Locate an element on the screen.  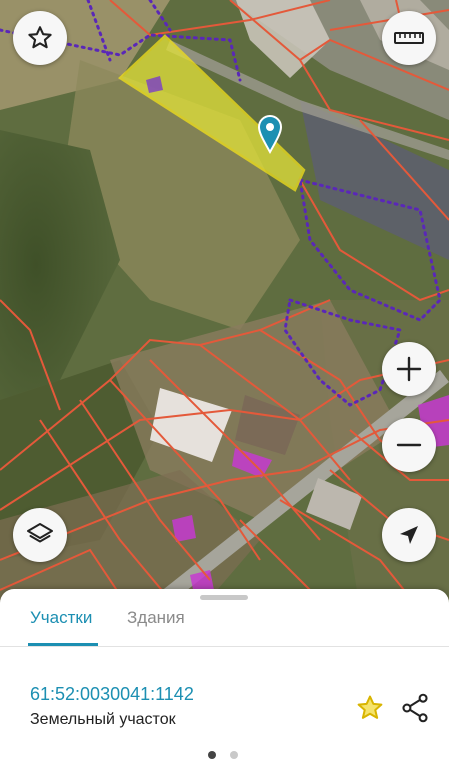
layers-button is located at coordinates (40, 535).